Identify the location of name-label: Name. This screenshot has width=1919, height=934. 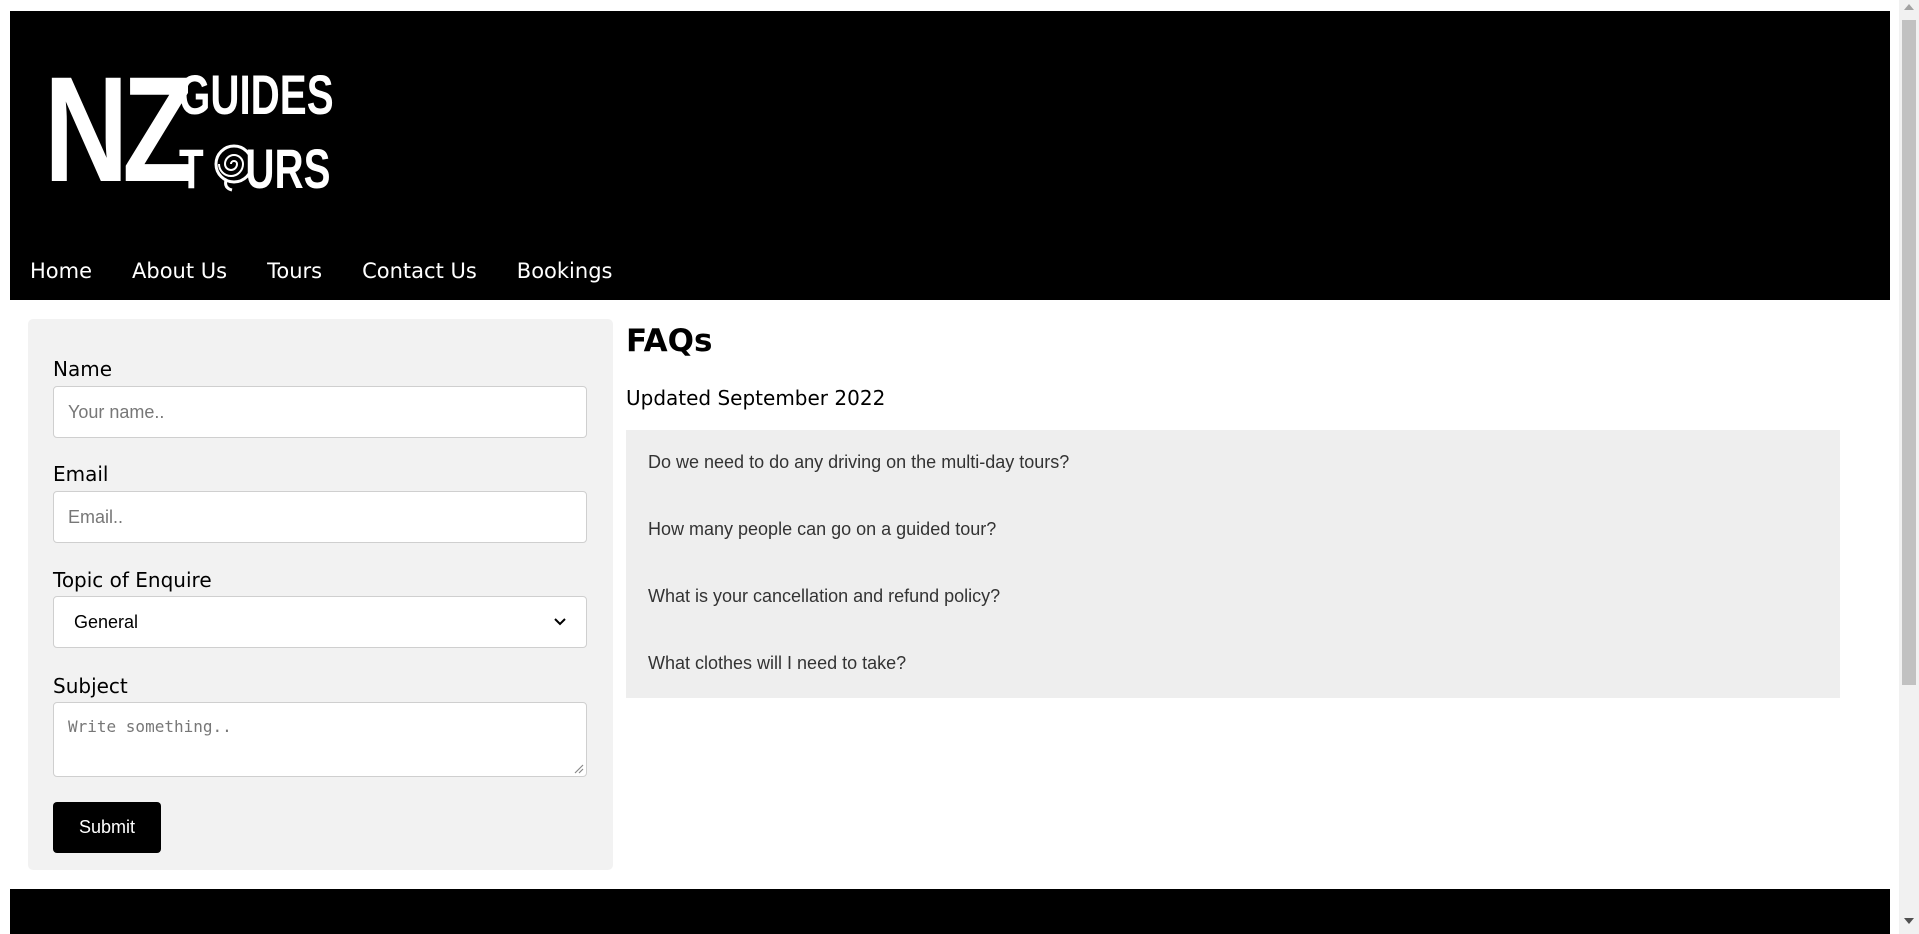
(83, 369).